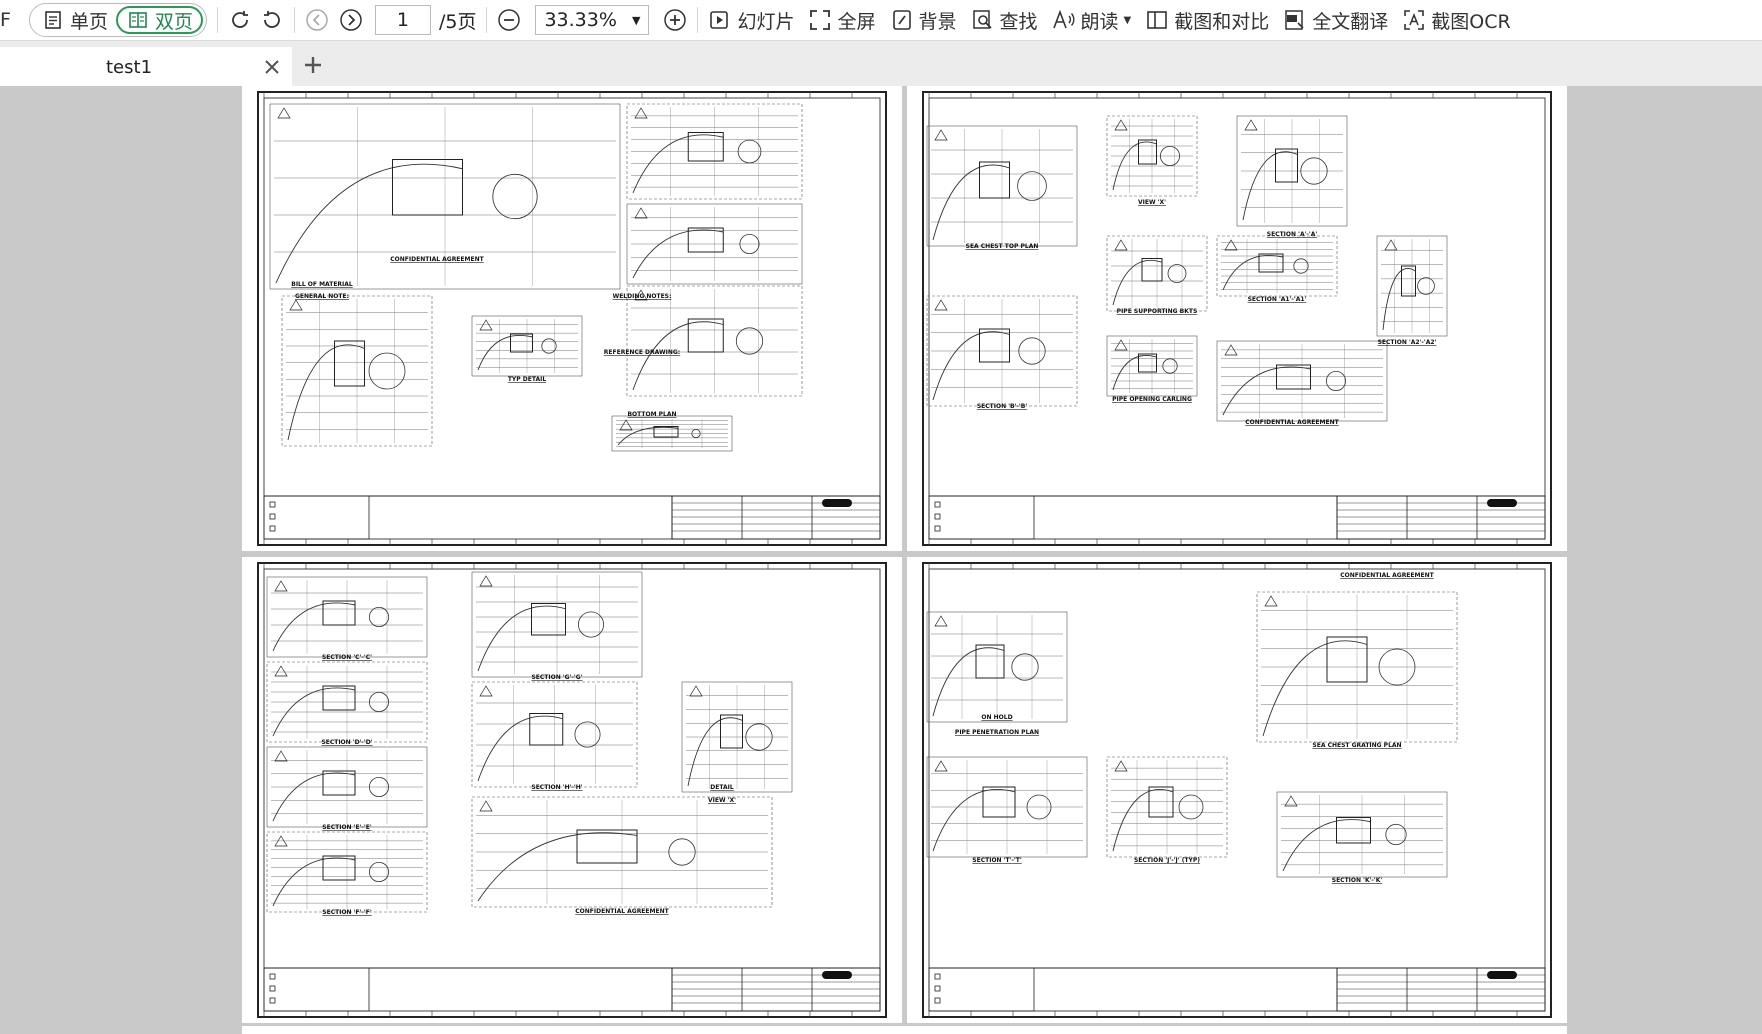 The image size is (1762, 1034). What do you see at coordinates (1335, 20) in the screenshot?
I see `translate-button: 全文翻译` at bounding box center [1335, 20].